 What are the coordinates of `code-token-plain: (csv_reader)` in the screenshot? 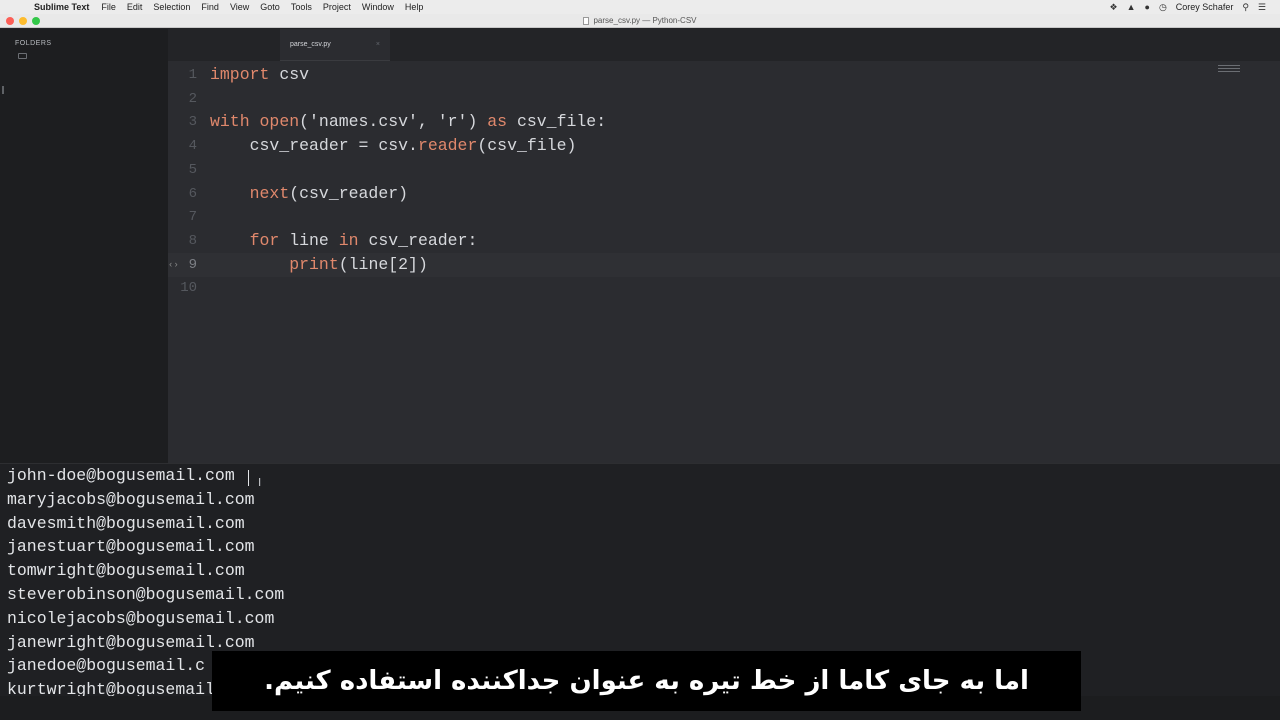 It's located at (349, 193).